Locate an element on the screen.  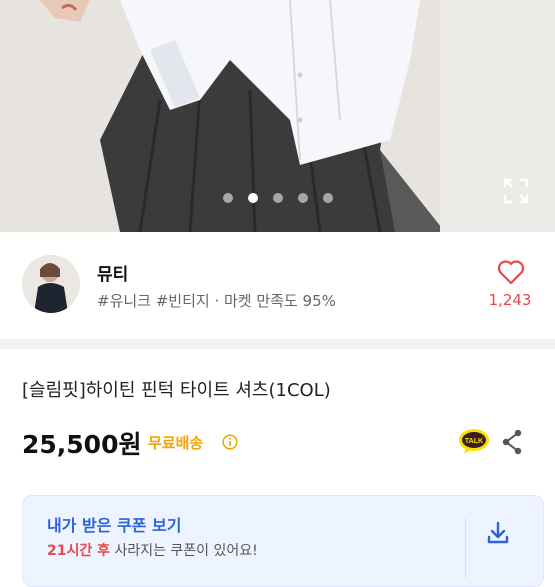
expand-icon is located at coordinates (516, 191).